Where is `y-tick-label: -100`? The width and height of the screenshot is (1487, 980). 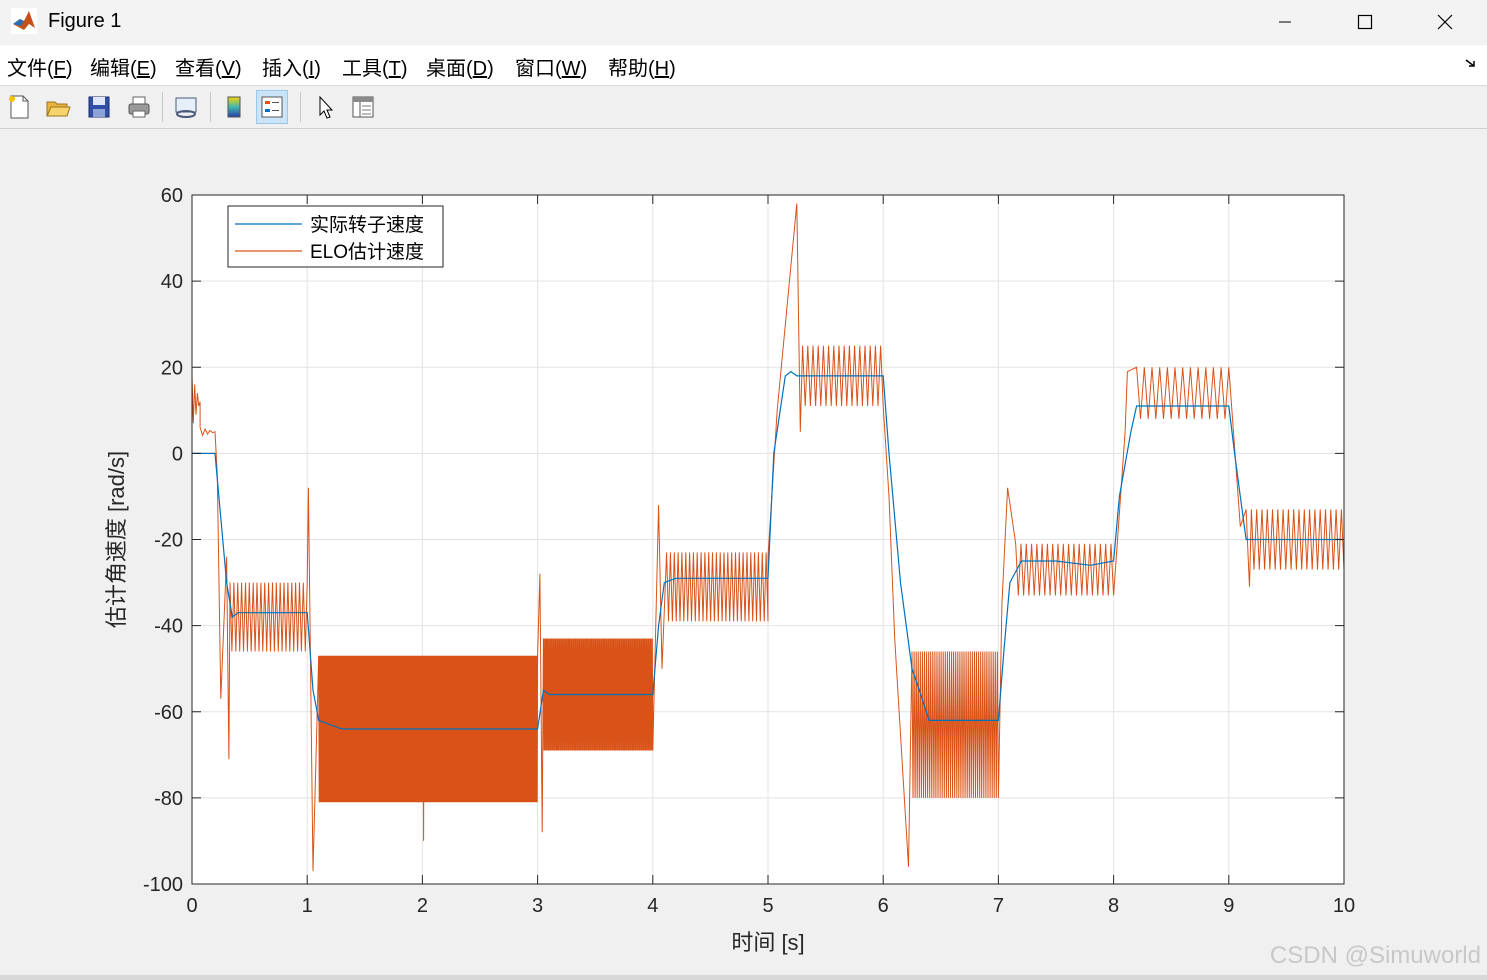
y-tick-label: -100 is located at coordinates (163, 885).